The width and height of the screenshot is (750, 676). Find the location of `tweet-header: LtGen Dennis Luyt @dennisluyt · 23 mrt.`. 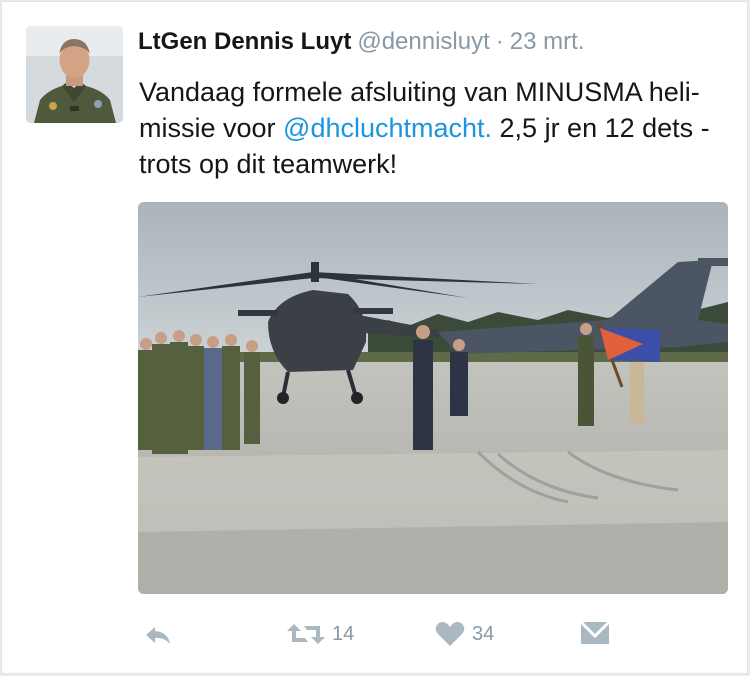

tweet-header: LtGen Dennis Luyt @dennisluyt · 23 mrt. is located at coordinates (361, 42).